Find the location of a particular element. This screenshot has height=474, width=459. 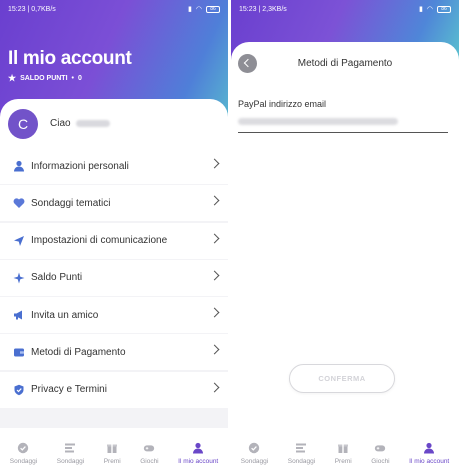

heart-icon is located at coordinates (18, 203).